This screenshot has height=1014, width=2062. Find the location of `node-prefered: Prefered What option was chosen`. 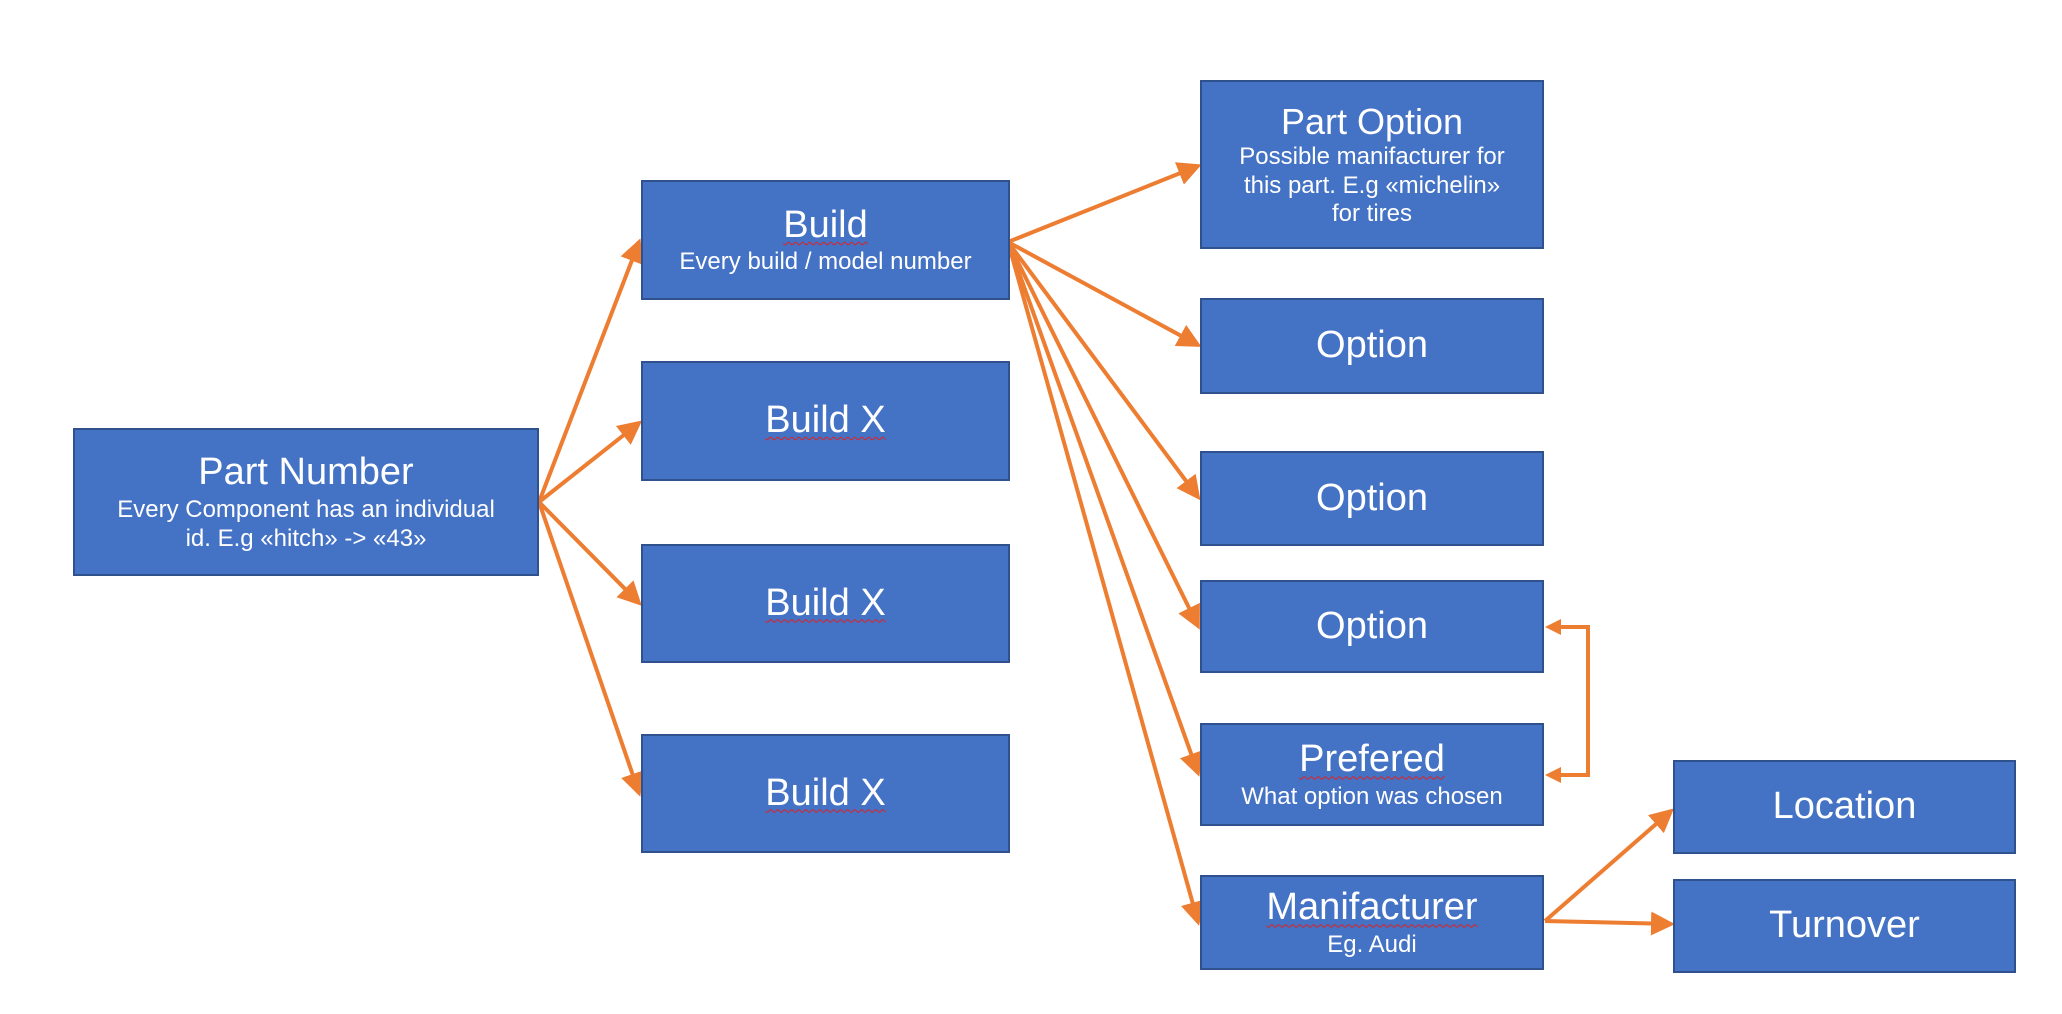

node-prefered: Prefered What option was chosen is located at coordinates (1372, 774).